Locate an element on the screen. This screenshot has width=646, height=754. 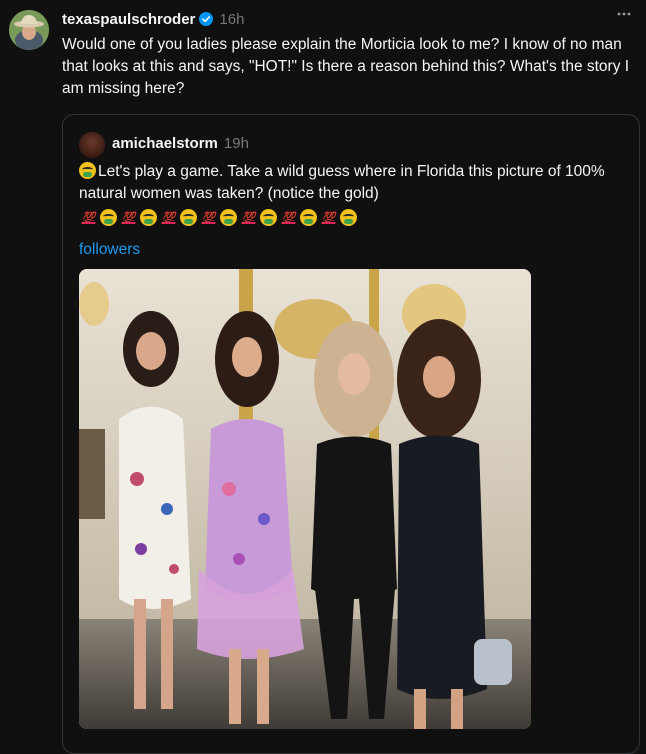
quoted-post-timestamp: 19h is located at coordinates (236, 143).